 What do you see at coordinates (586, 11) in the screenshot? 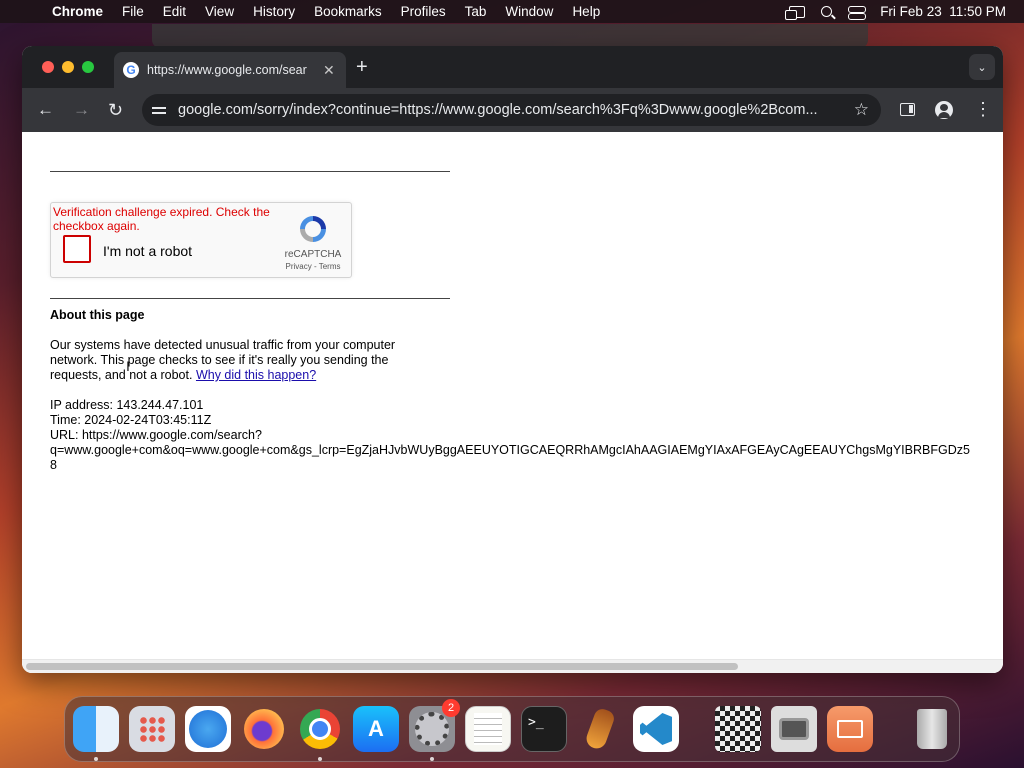
I see `menu-help: Help` at bounding box center [586, 11].